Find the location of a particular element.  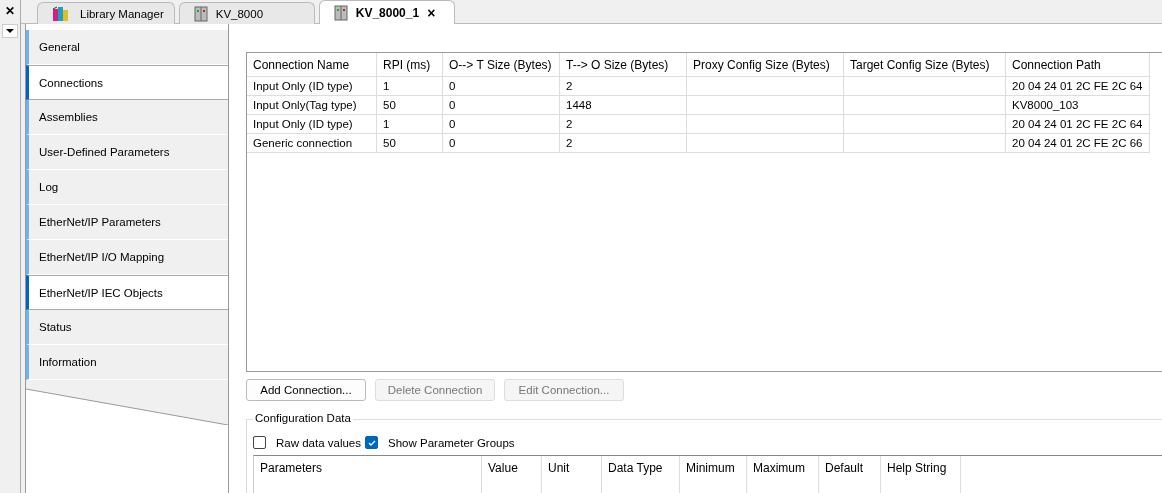

table-cell: Generic connection is located at coordinates (312, 143).